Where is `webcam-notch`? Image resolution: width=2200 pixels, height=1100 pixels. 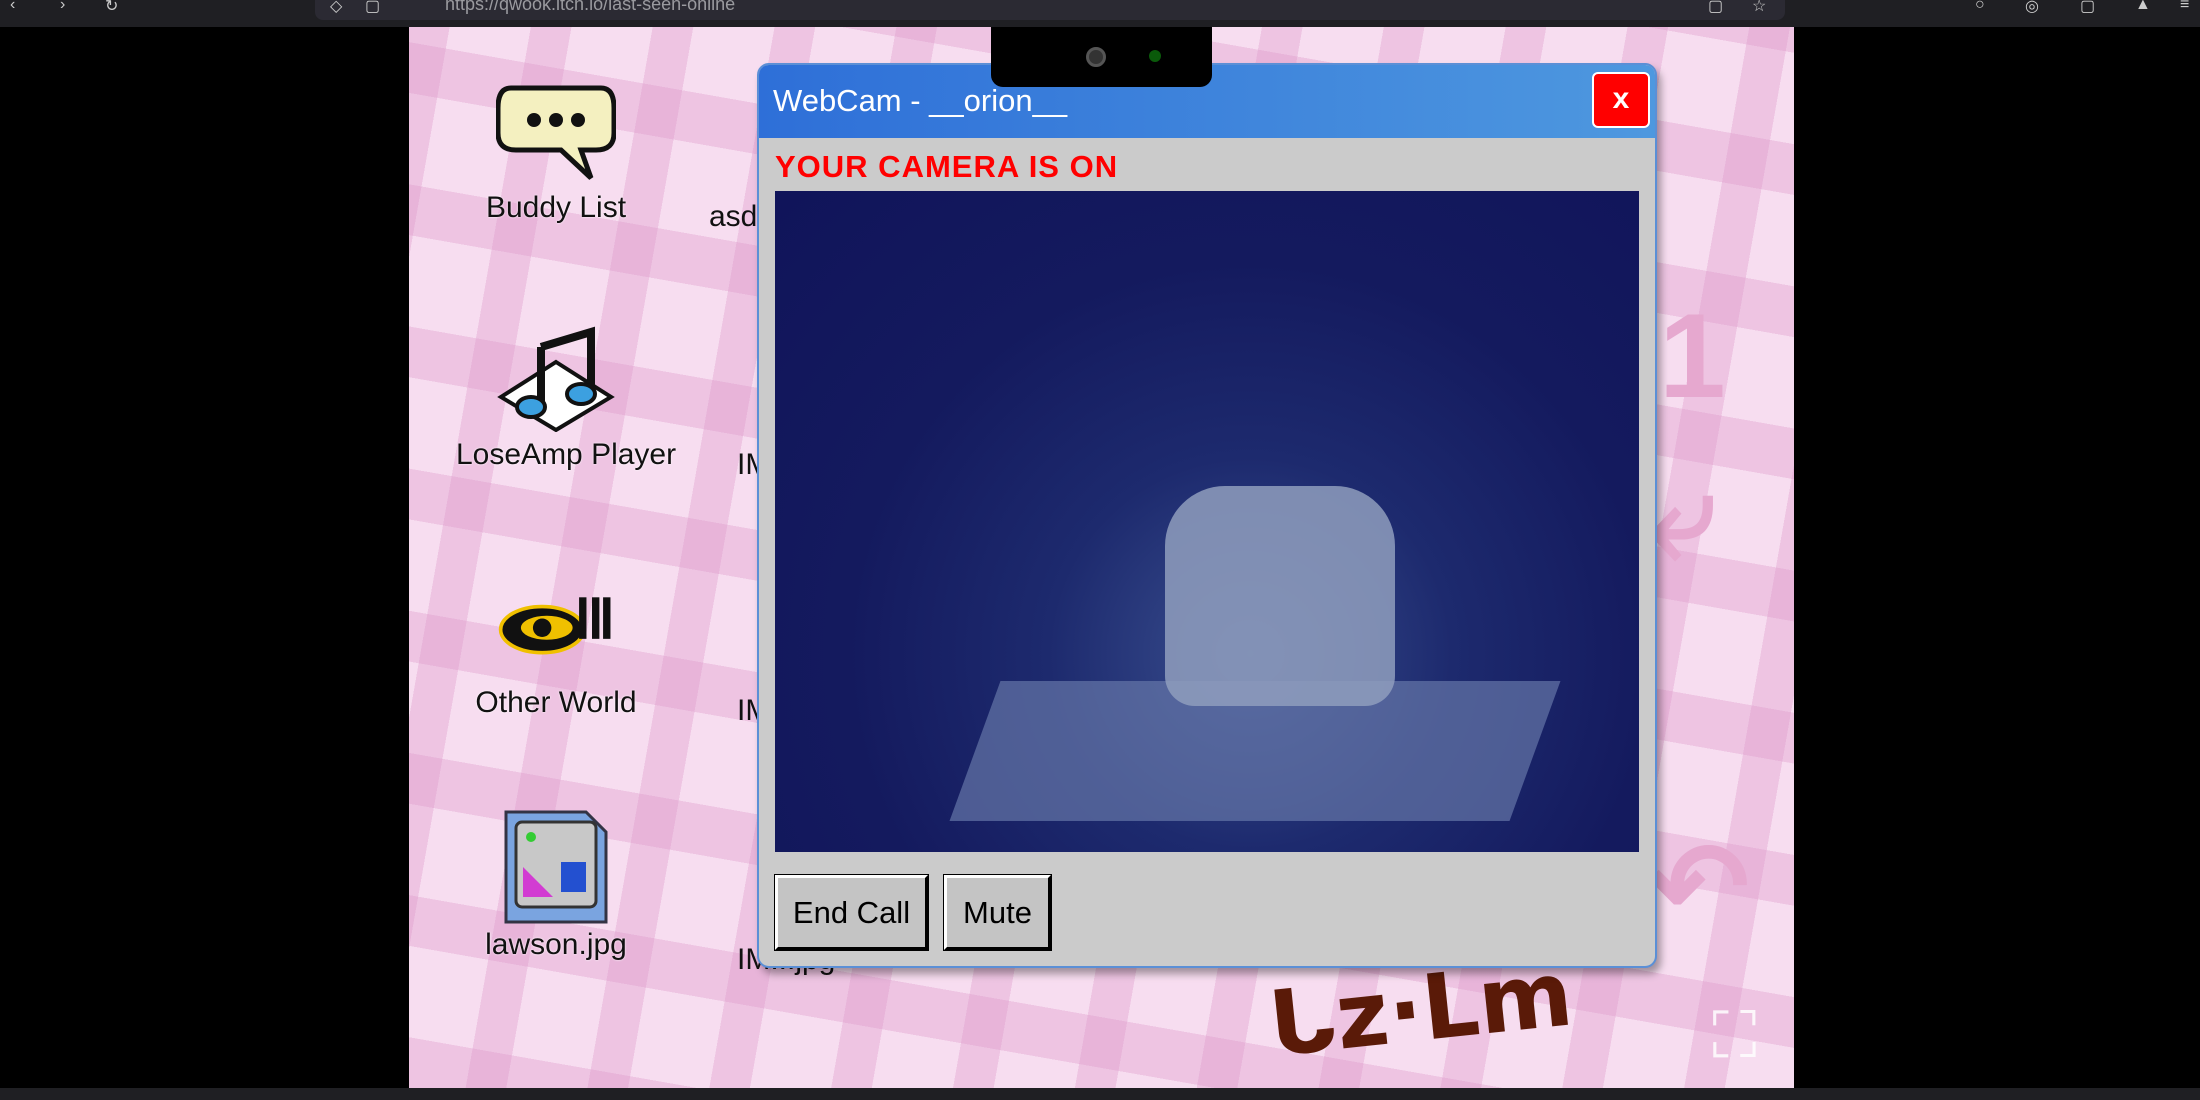
webcam-notch is located at coordinates (1101, 57).